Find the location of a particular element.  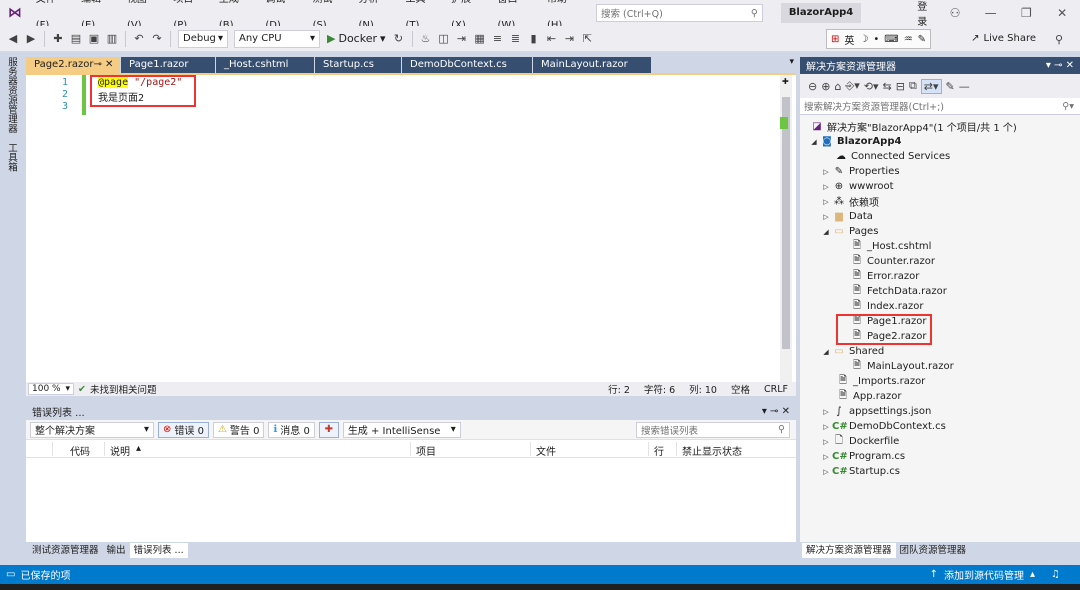

account-icon: ⚇ is located at coordinates (955, 13).